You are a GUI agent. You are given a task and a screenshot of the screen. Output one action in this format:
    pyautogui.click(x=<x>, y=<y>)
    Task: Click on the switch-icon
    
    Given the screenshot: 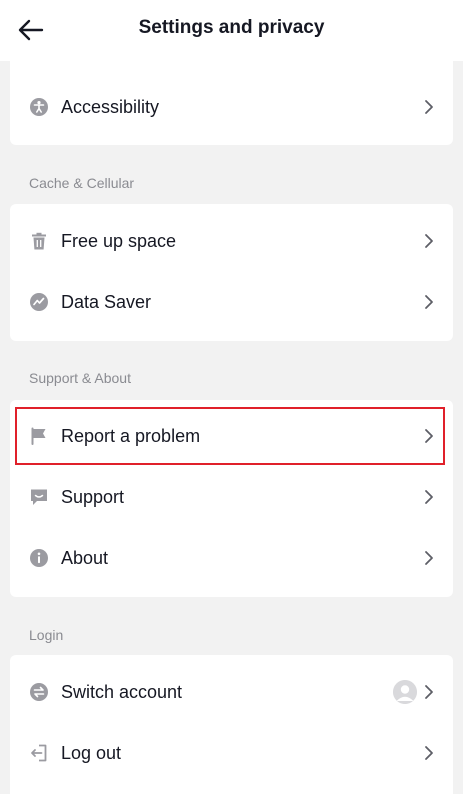 What is the action you would take?
    pyautogui.click(x=39, y=692)
    